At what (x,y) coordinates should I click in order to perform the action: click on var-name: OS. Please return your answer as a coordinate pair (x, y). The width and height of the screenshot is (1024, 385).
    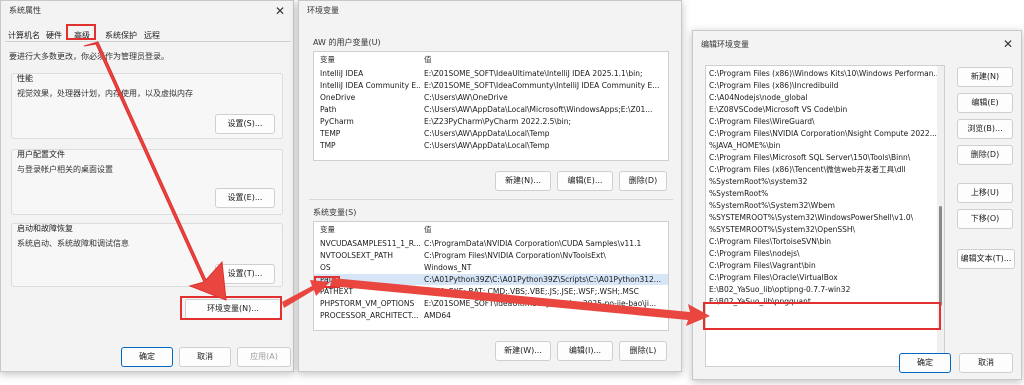
    Looking at the image, I should click on (325, 267).